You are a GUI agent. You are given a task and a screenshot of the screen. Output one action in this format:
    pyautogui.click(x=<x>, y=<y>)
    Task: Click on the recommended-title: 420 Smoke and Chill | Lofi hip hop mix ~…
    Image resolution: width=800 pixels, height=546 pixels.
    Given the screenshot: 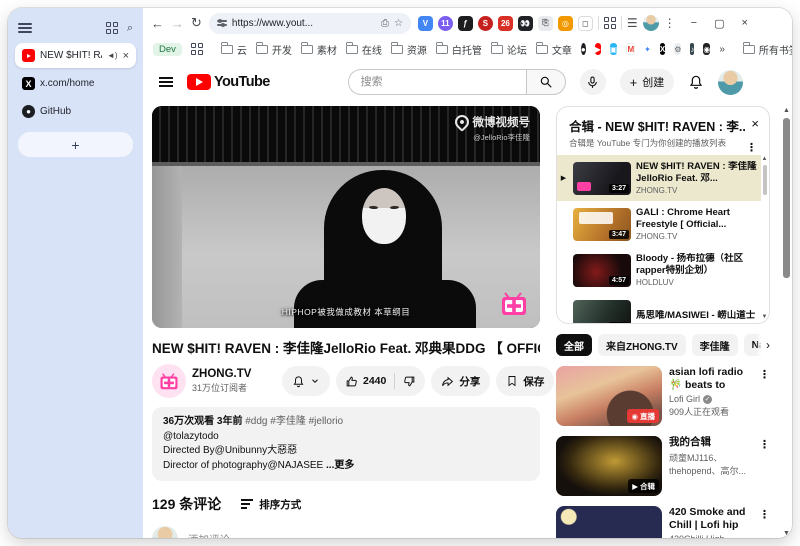 What is the action you would take?
    pyautogui.click(x=707, y=518)
    